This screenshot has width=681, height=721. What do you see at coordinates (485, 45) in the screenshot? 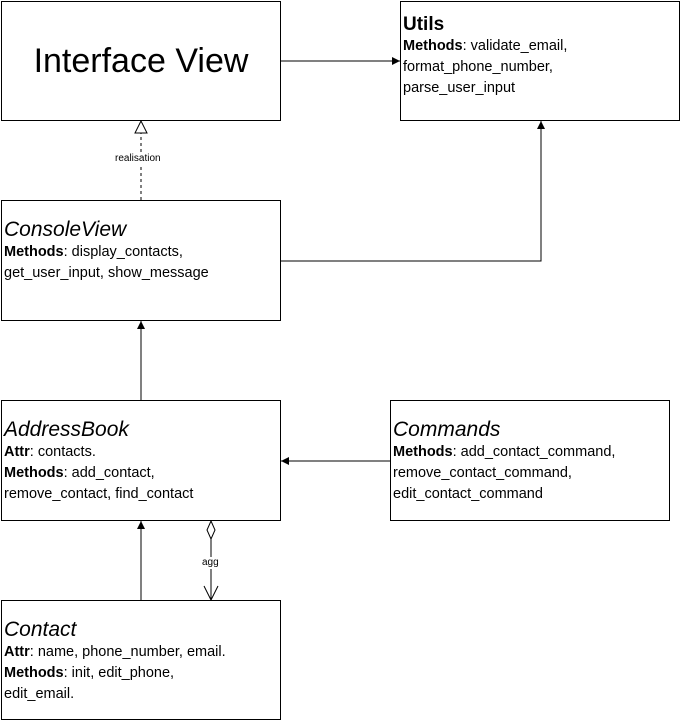
I see `utils-methods-line: Methods: validate_email,` at bounding box center [485, 45].